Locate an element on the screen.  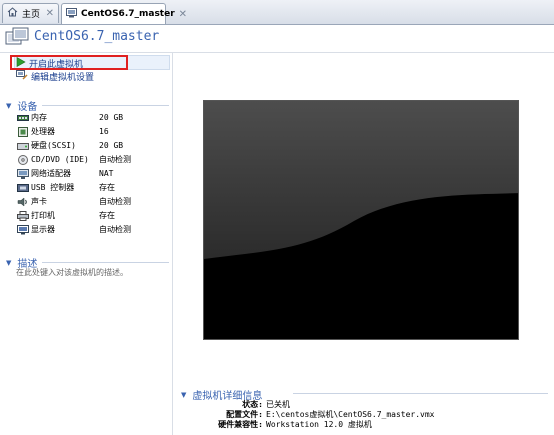
detail-row-hardware-compat: 硬件兼容性: Workstation 12.0 虚拟机 is located at coordinates (363, 424).